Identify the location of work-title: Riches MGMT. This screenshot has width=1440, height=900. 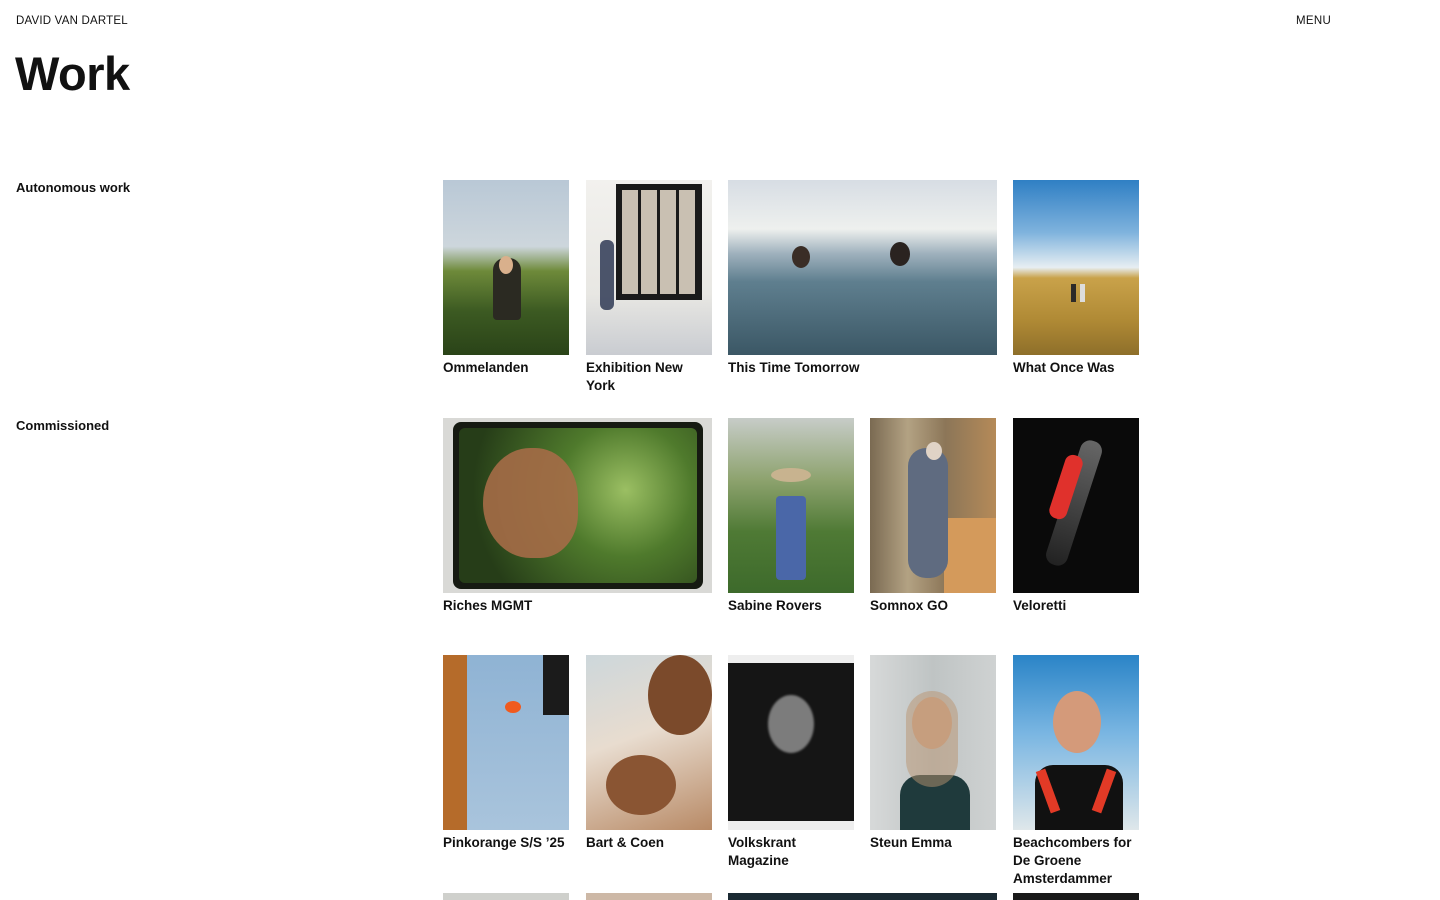
(488, 605).